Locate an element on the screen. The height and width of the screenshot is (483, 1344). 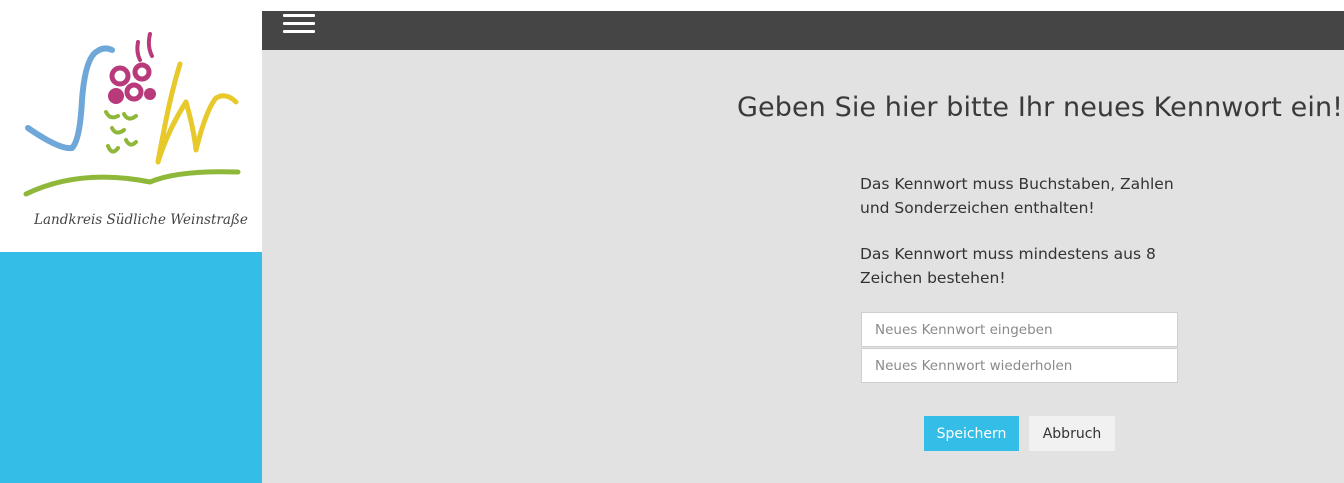
logo-graphic-icon: Landkreis Südliche Weinstraße is located at coordinates (135, 130).